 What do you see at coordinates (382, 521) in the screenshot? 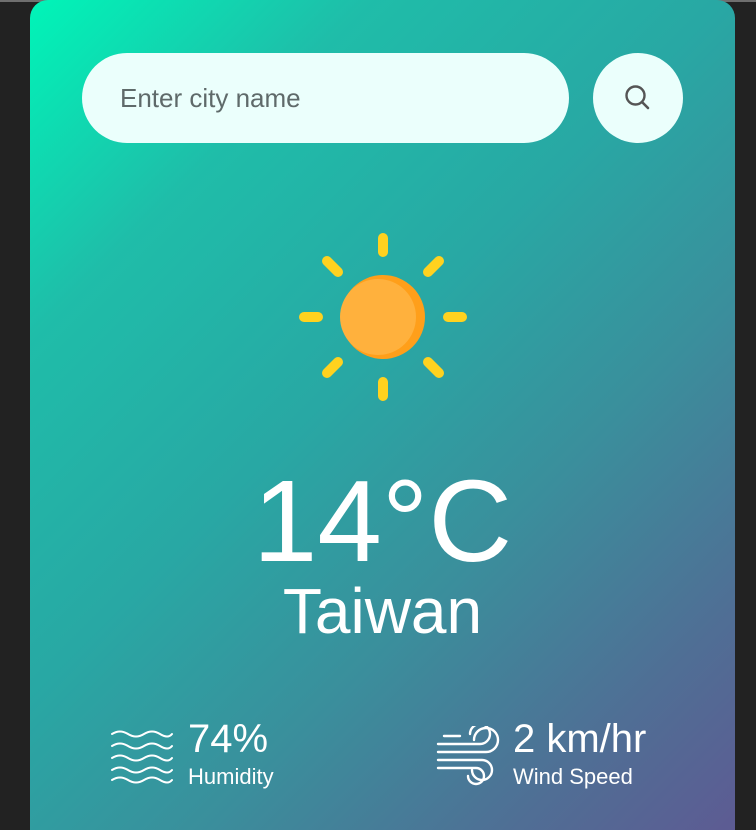
I see `temperature: 14°C` at bounding box center [382, 521].